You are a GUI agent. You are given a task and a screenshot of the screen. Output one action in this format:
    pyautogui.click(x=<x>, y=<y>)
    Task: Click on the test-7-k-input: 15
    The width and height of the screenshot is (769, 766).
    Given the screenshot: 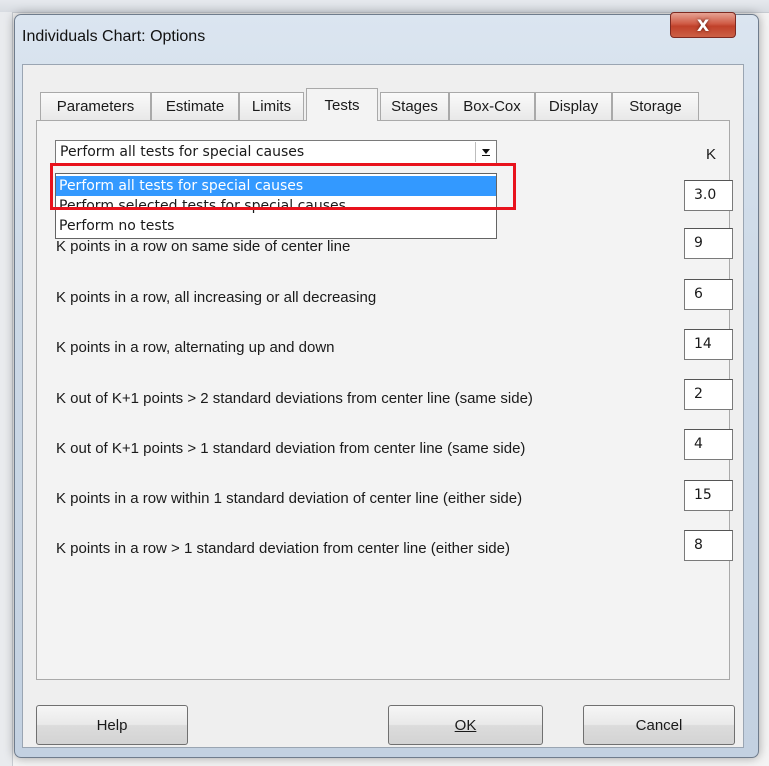 What is the action you would take?
    pyautogui.click(x=708, y=495)
    